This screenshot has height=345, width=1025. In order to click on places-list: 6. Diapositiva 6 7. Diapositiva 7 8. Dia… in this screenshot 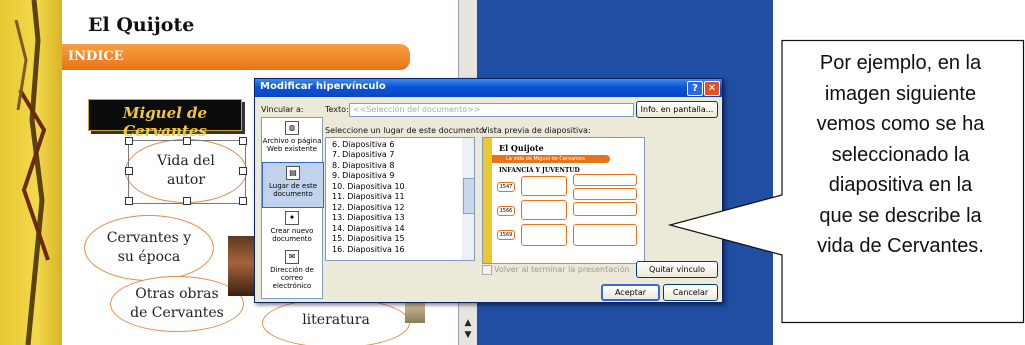, I will do `click(400, 199)`.